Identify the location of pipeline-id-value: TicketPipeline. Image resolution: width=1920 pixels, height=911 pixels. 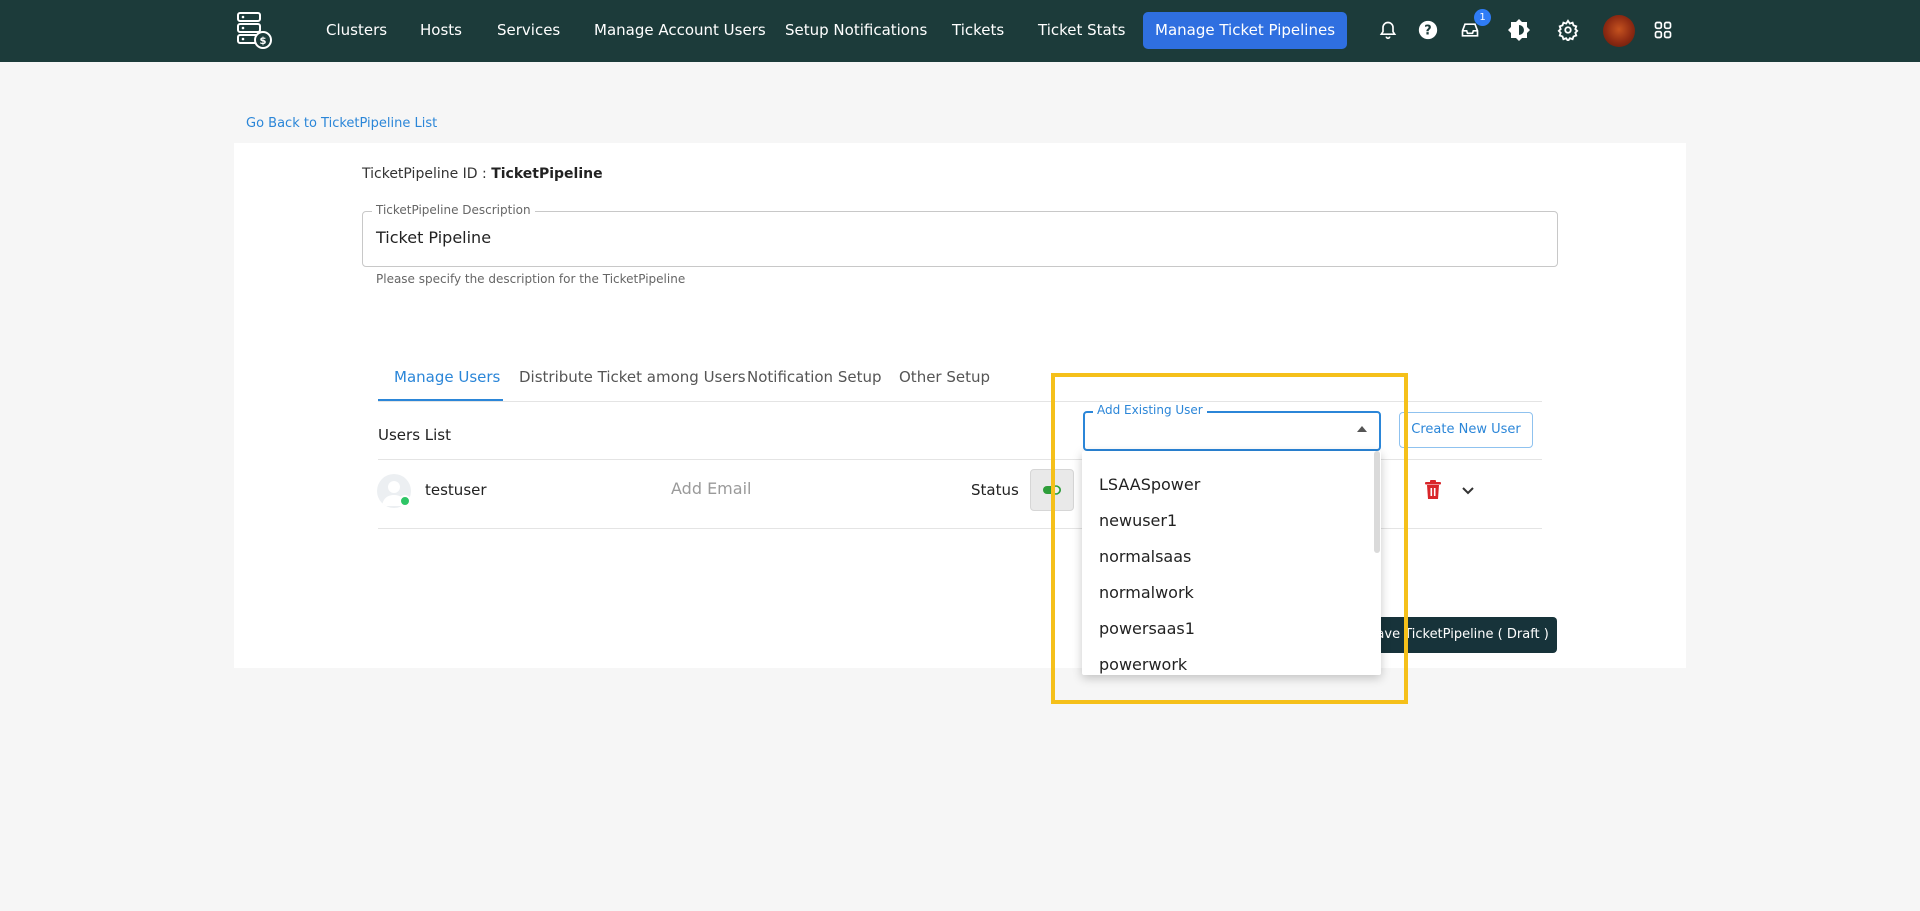
(547, 174).